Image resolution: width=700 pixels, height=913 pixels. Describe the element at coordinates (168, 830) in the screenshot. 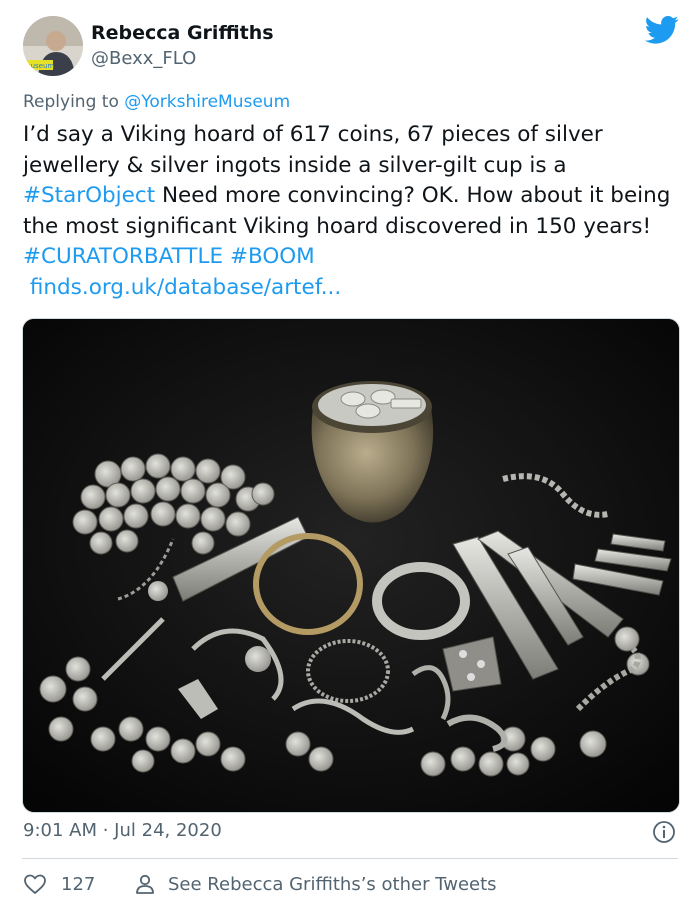

I see `tweet-date: Jul 24, 2020` at that location.